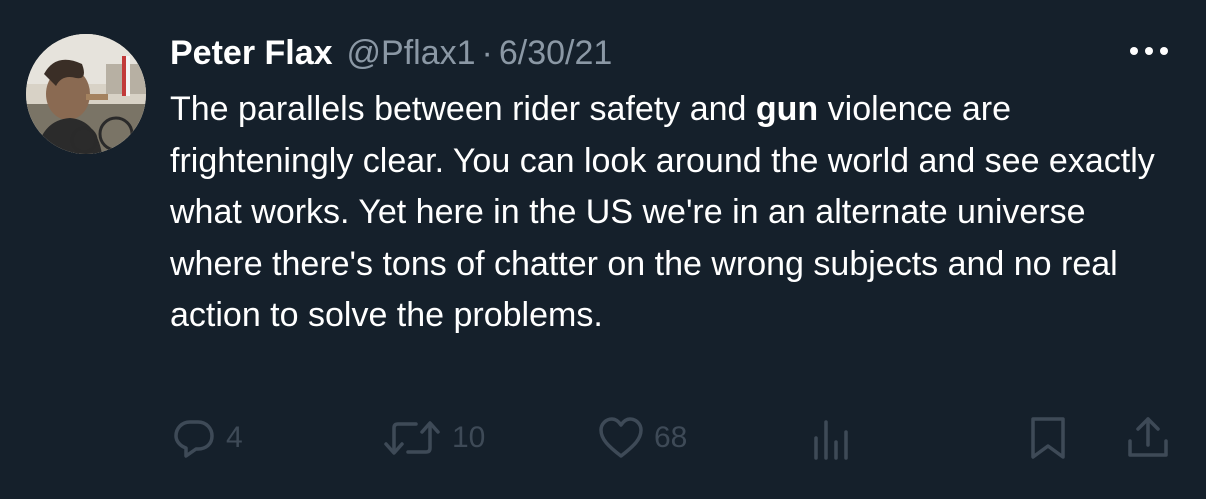  I want to click on bookmark-icon, so click(1048, 438).